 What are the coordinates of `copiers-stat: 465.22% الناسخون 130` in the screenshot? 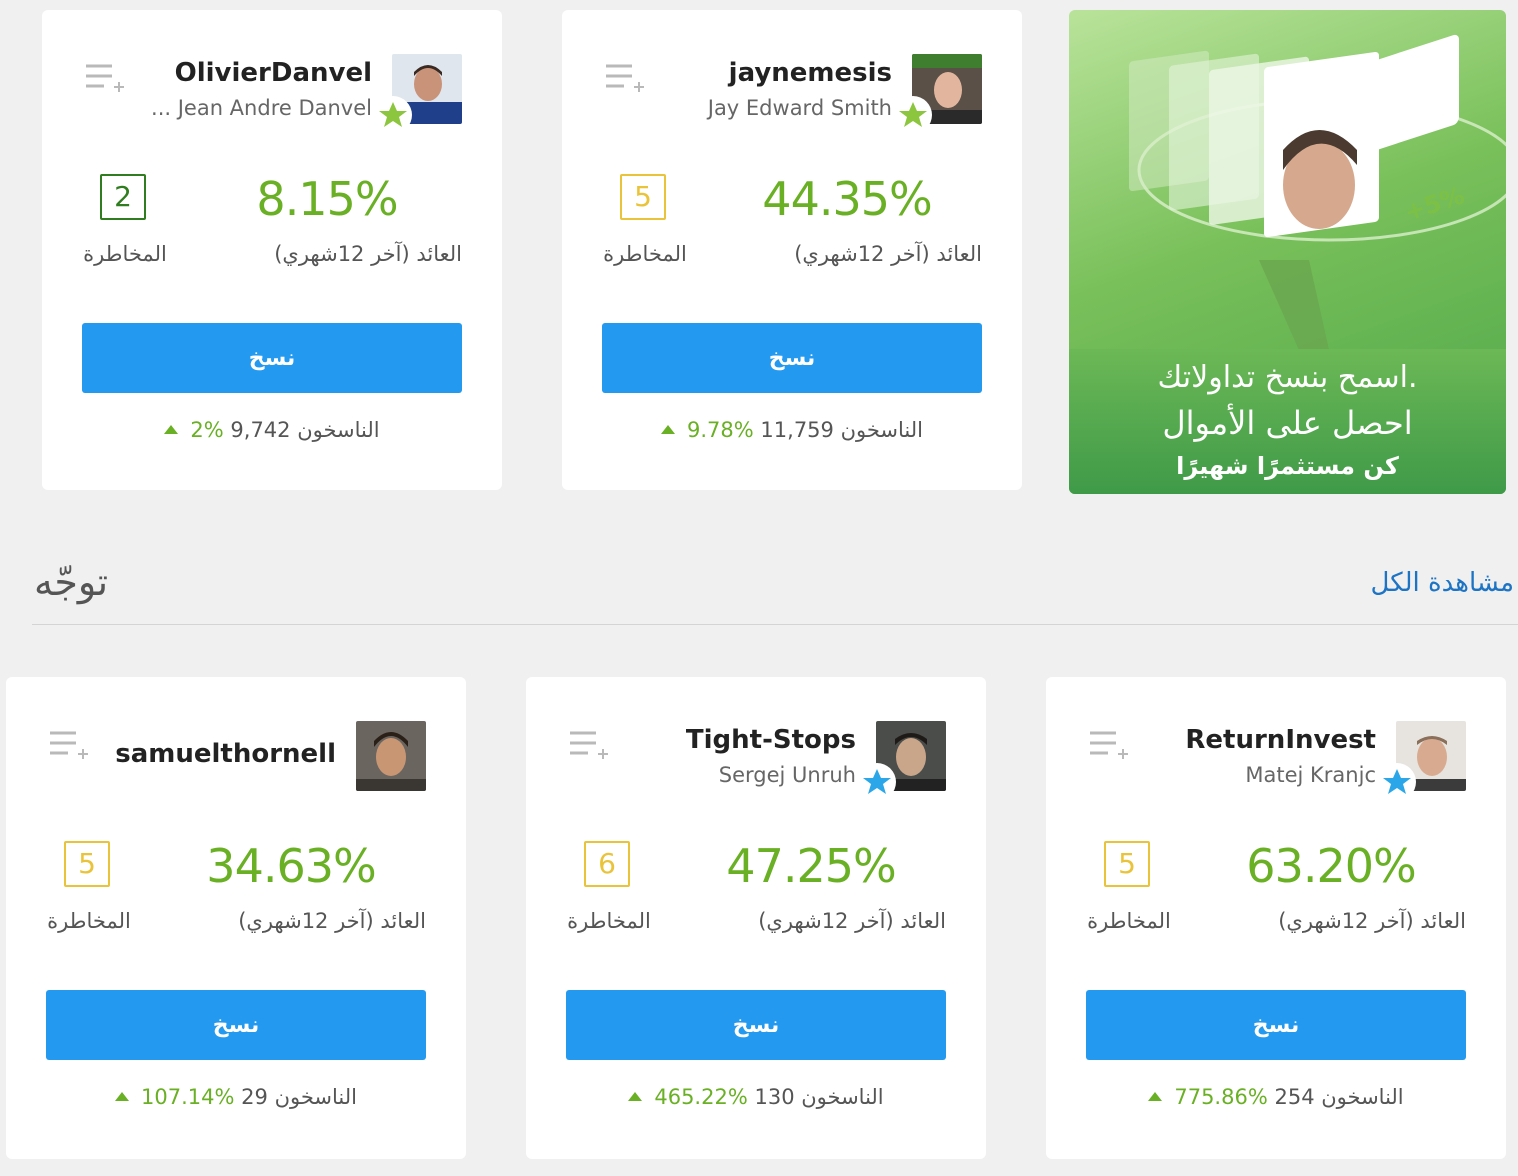 It's located at (756, 1097).